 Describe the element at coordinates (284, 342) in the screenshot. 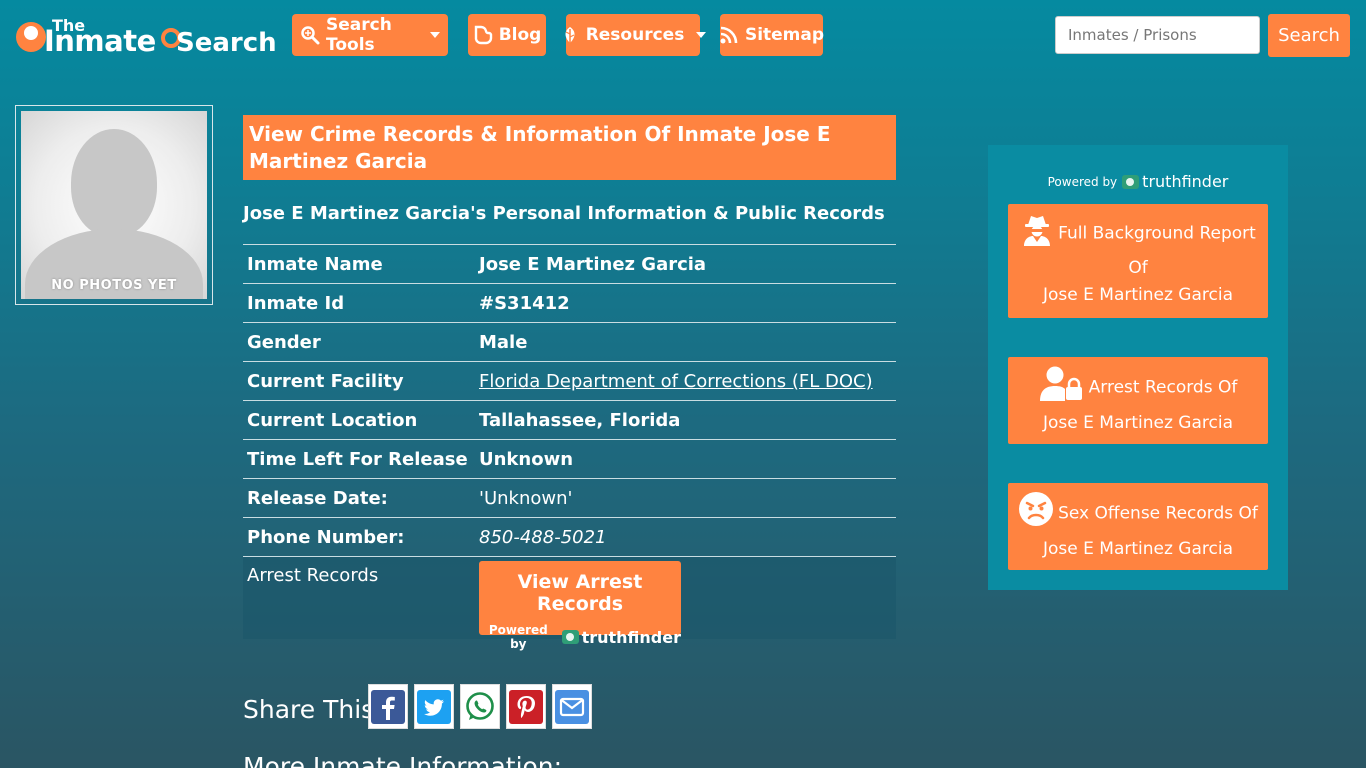

I see `row-key: Gender` at that location.